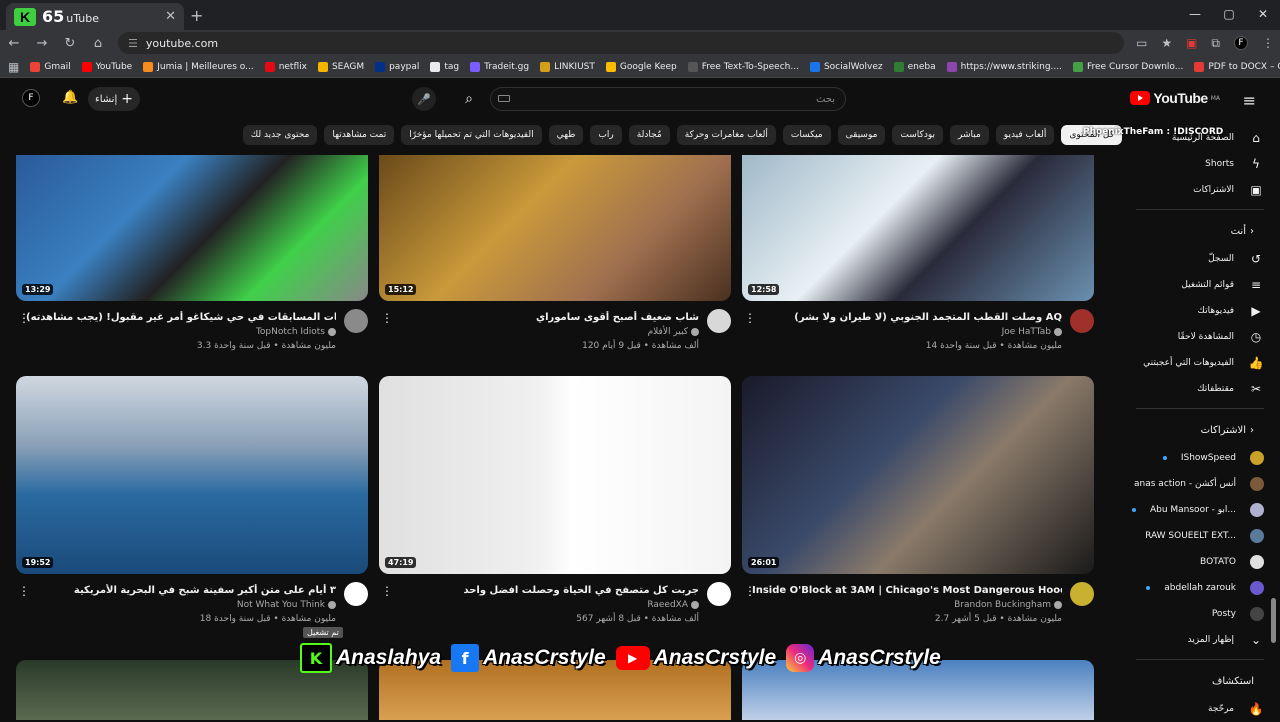 The width and height of the screenshot is (1280, 722). Describe the element at coordinates (340, 66) in the screenshot. I see `bookmark-item: SEAGM` at that location.